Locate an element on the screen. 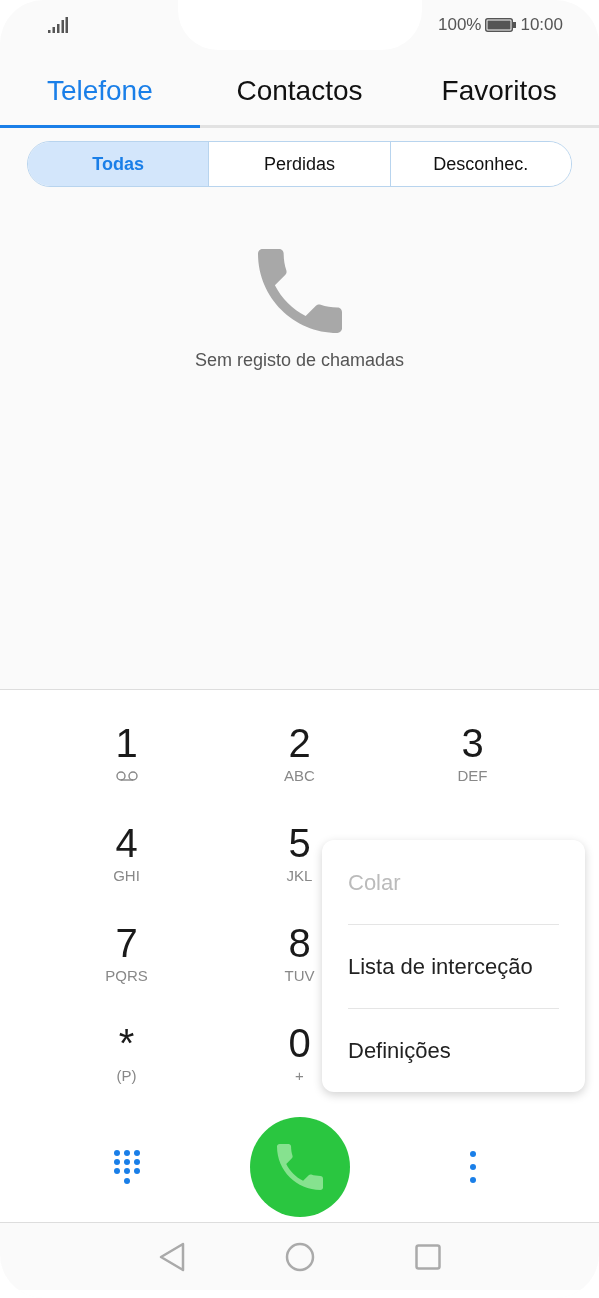 The image size is (599, 1298). dial-key: 1 is located at coordinates (126, 759).